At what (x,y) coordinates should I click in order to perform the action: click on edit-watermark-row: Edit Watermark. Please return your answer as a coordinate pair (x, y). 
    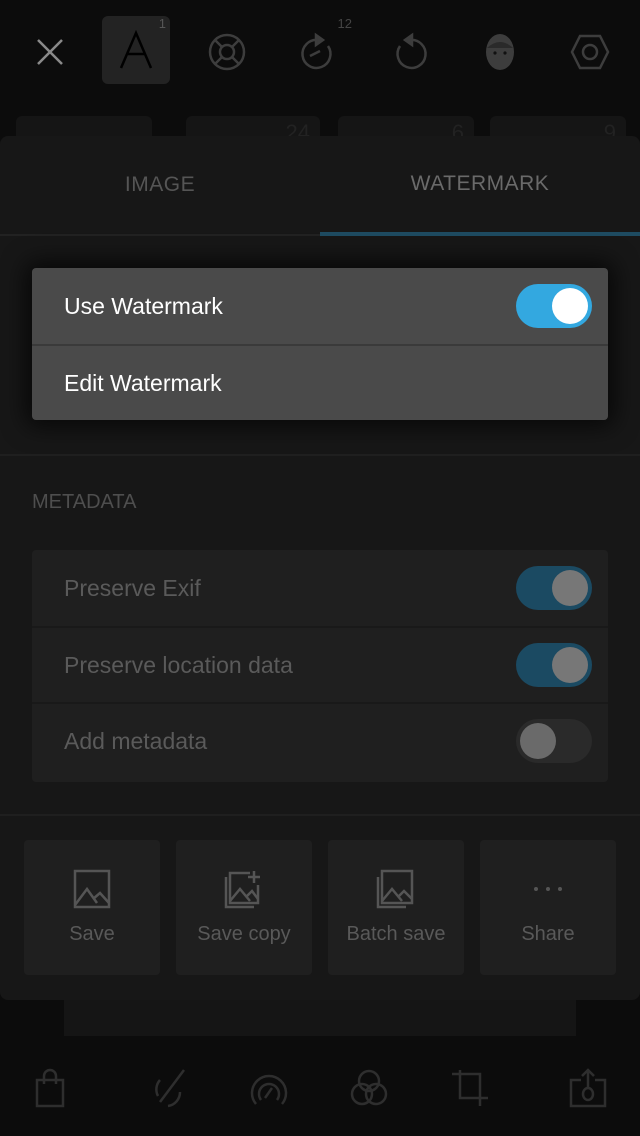
    Looking at the image, I should click on (320, 382).